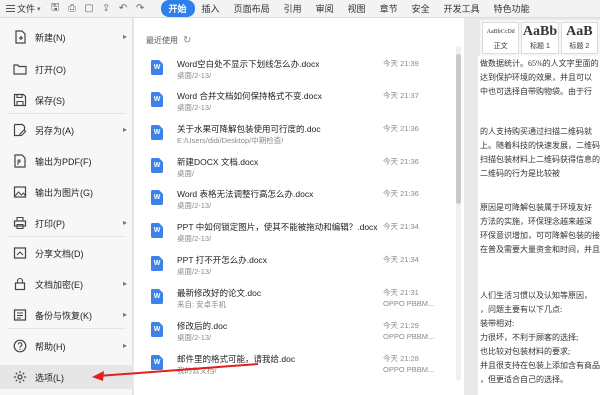  I want to click on file-time: 今天 21:28, so click(401, 358).